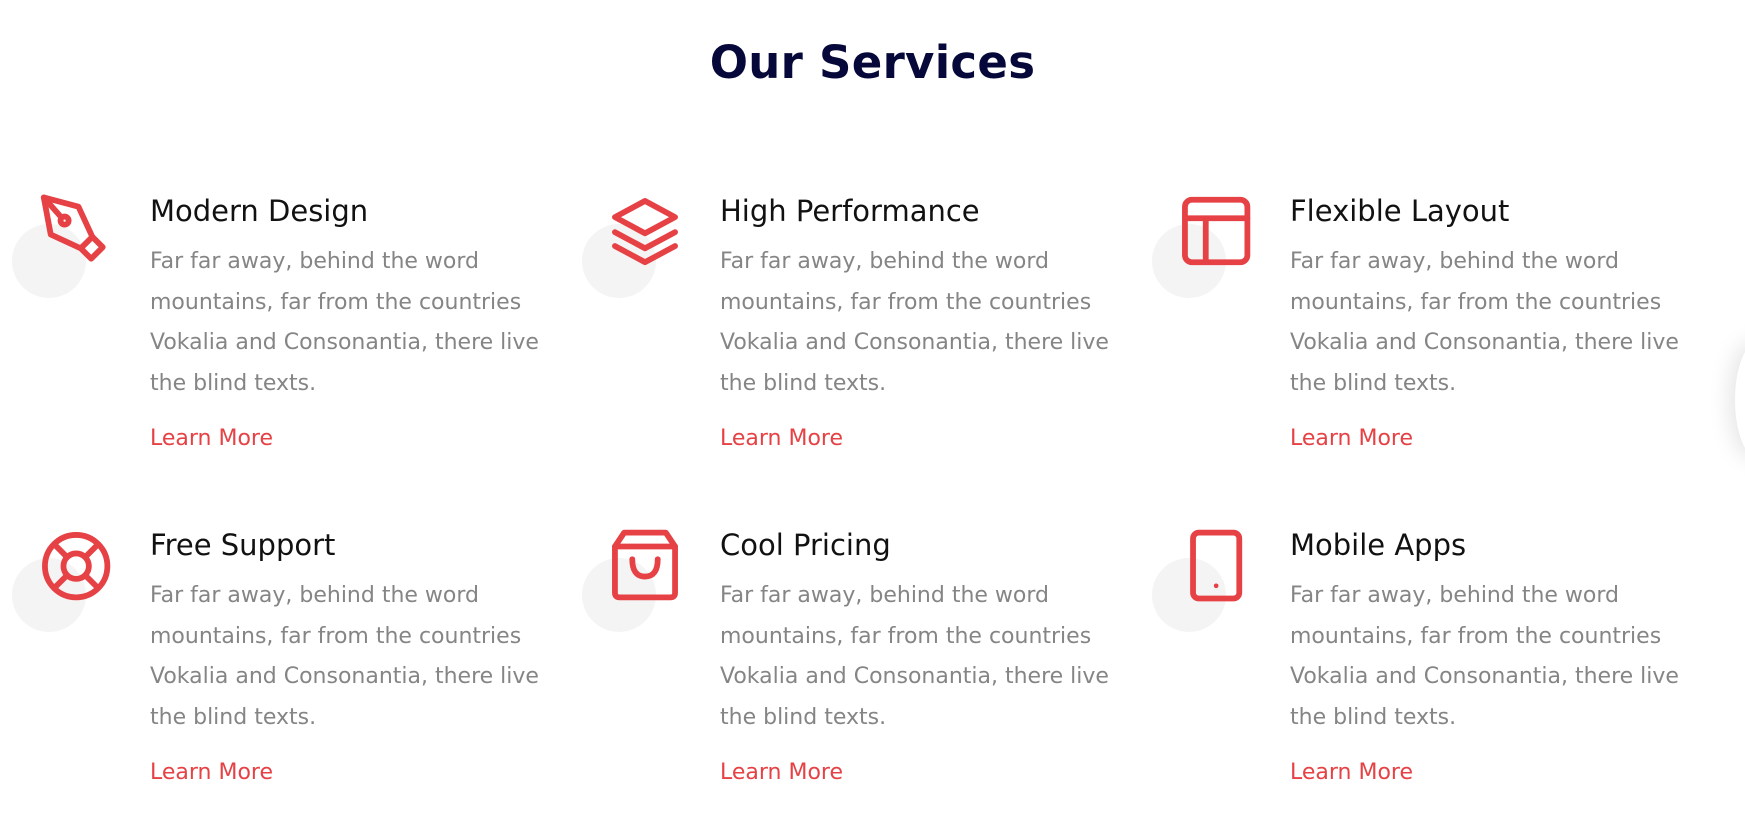 Image resolution: width=1745 pixels, height=838 pixels. What do you see at coordinates (850, 211) in the screenshot?
I see `service-title: High Performance` at bounding box center [850, 211].